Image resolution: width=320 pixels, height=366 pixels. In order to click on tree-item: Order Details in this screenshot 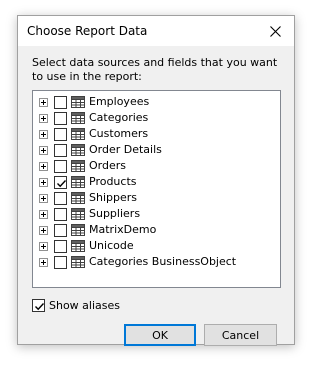, I will do `click(156, 150)`.